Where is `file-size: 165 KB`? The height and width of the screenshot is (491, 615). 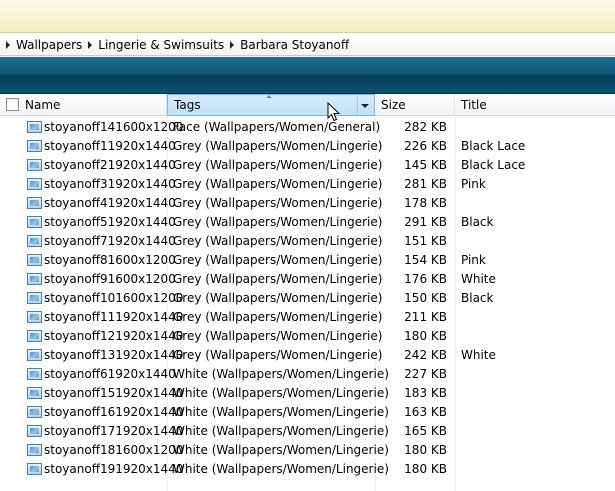
file-size: 165 KB is located at coordinates (425, 431).